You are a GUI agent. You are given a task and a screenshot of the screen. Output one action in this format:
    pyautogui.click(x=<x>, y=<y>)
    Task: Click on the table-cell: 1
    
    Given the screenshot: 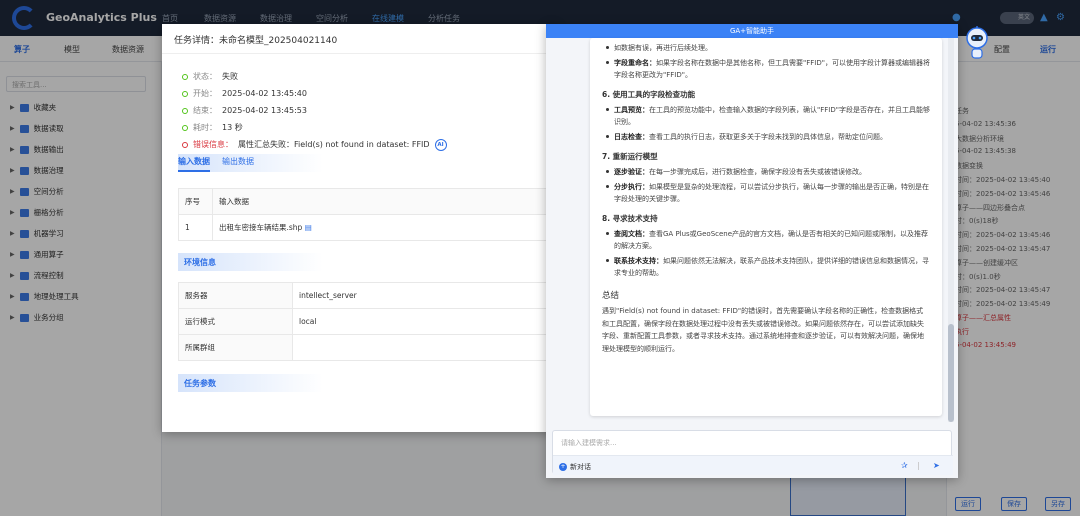 What is the action you would take?
    pyautogui.click(x=195, y=227)
    